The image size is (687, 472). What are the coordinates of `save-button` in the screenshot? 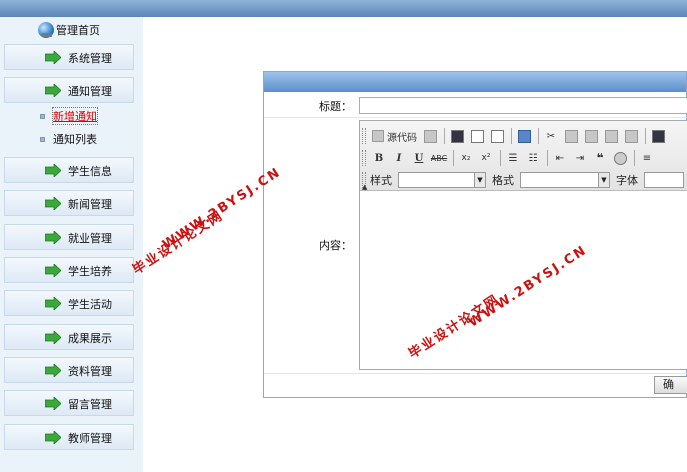 It's located at (430, 136).